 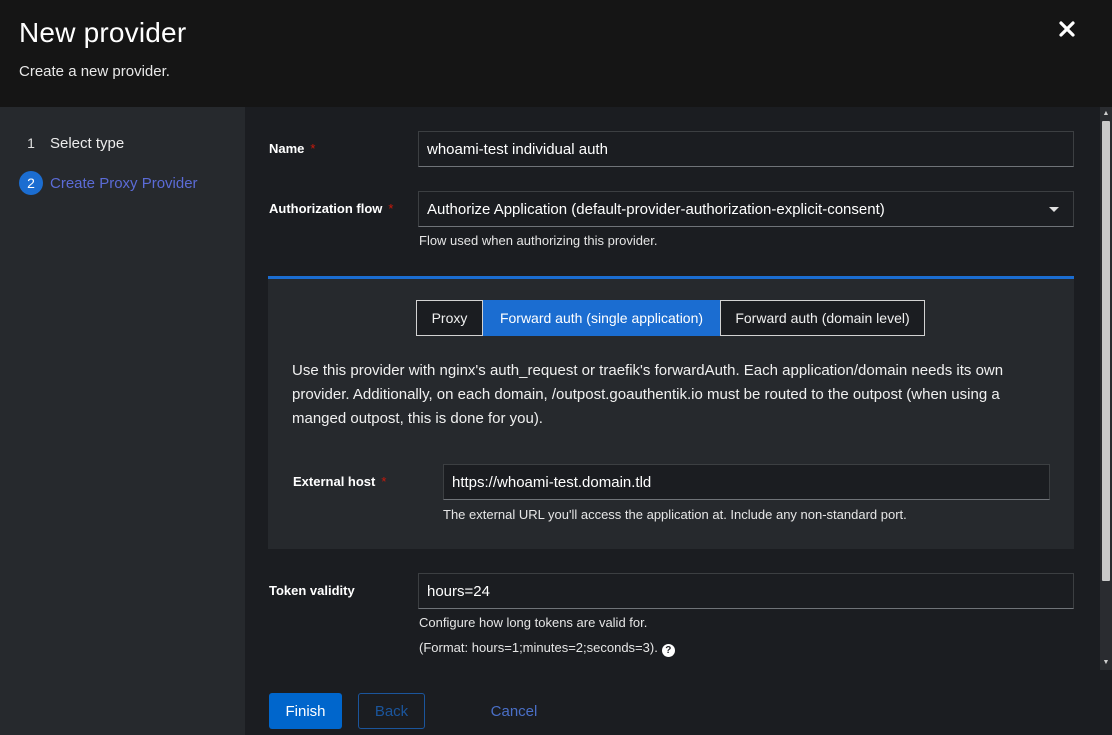 I want to click on wizard-step-create-proxy-provider: 2 Create Proxy Provider, so click(x=108, y=183).